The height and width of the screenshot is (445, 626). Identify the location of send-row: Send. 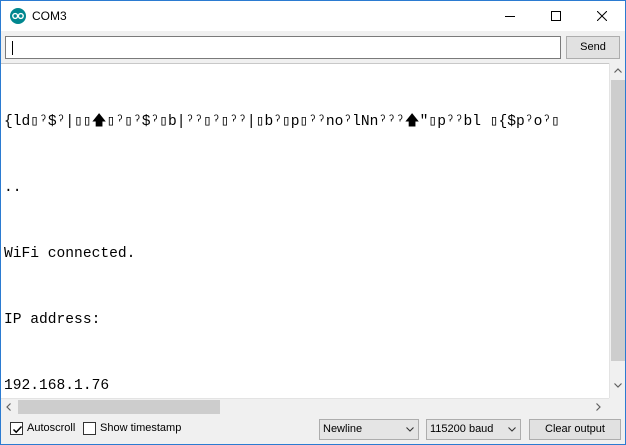
(313, 47).